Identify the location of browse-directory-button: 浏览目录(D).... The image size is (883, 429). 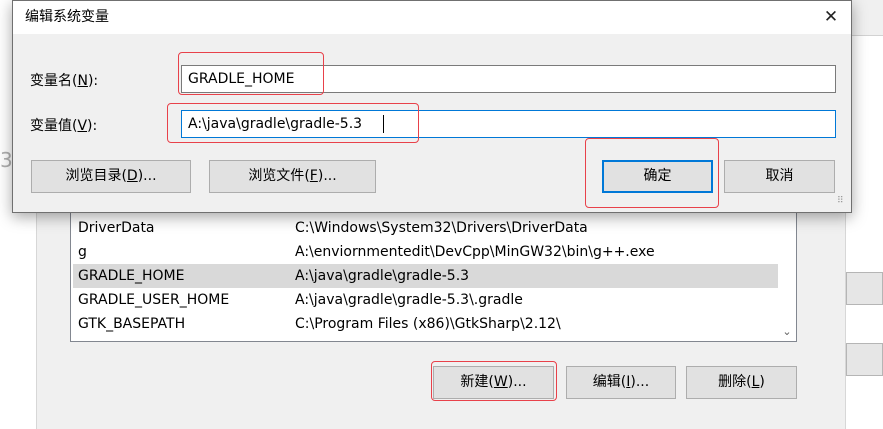
(111, 176).